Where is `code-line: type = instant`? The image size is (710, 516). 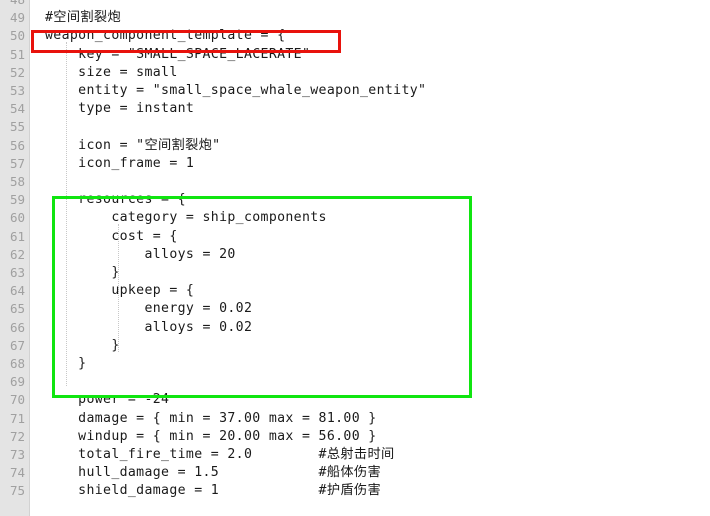 code-line: type = instant is located at coordinates (119, 109).